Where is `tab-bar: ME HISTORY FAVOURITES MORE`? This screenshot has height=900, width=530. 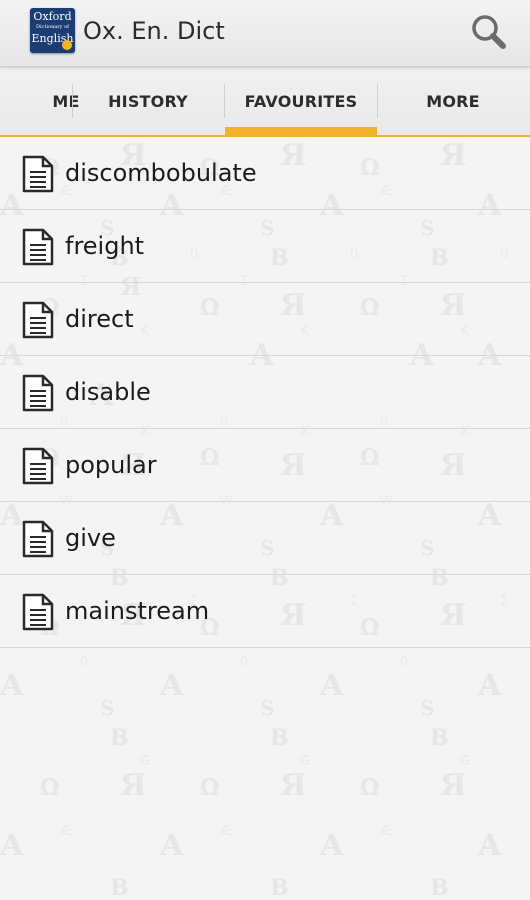 tab-bar: ME HISTORY FAVOURITES MORE is located at coordinates (265, 102).